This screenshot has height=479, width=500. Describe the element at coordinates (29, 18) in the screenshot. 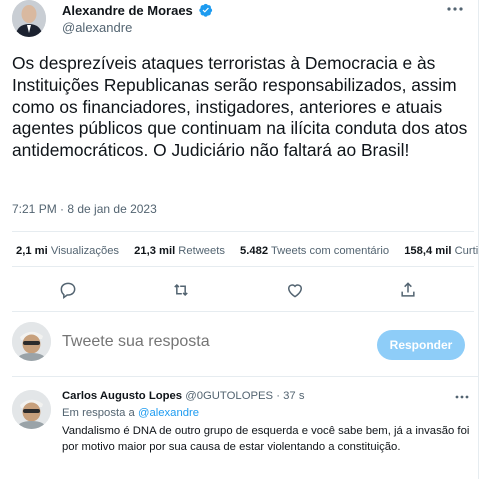

I see `author-avatar` at that location.